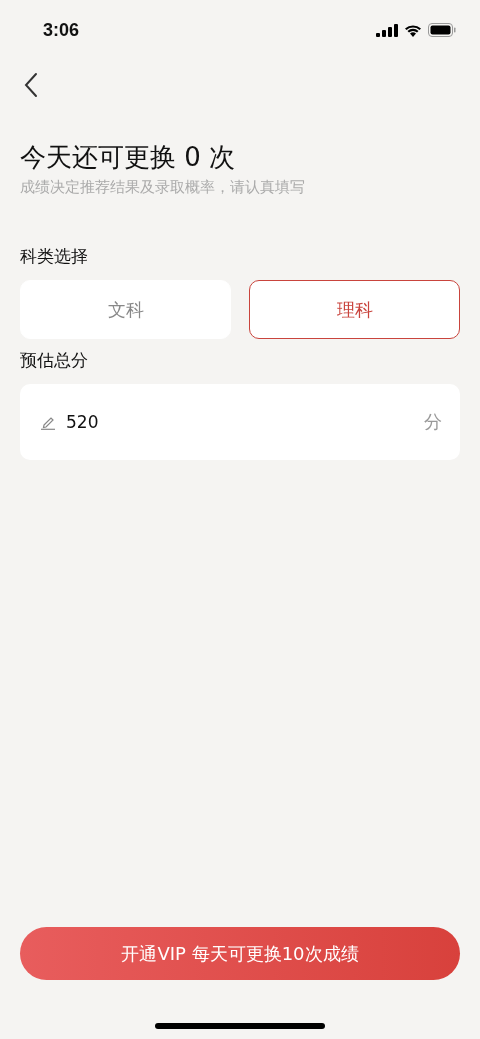 Image resolution: width=480 pixels, height=1039 pixels. I want to click on battery-icon, so click(442, 30).